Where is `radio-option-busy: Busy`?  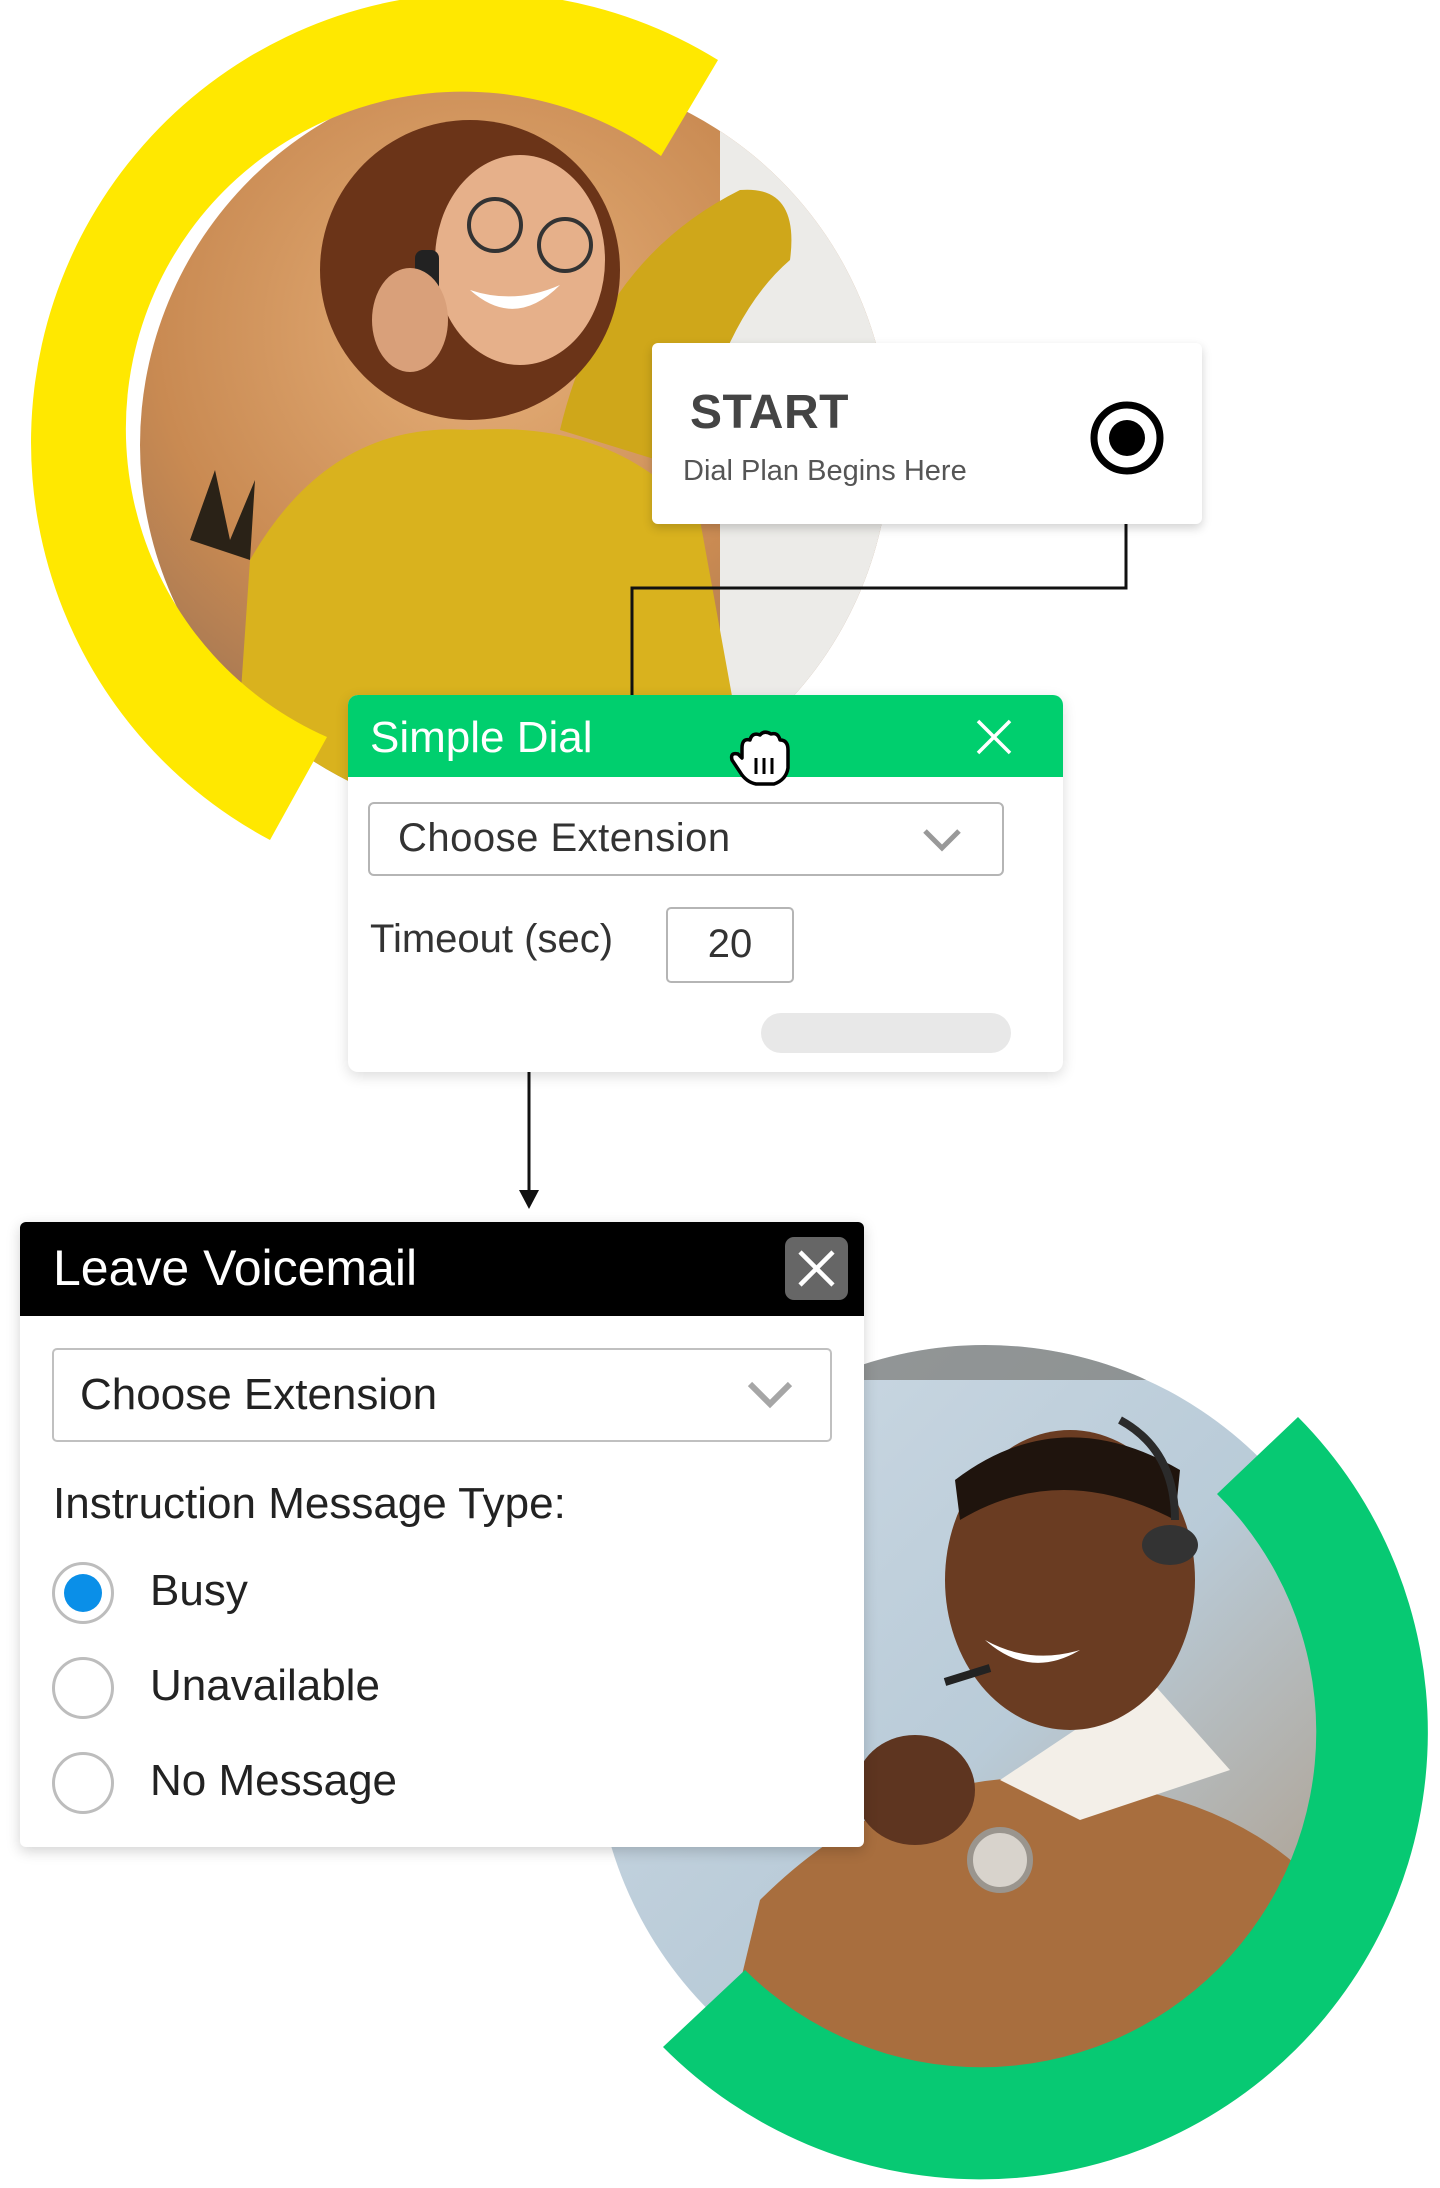 radio-option-busy: Busy is located at coordinates (302, 1595).